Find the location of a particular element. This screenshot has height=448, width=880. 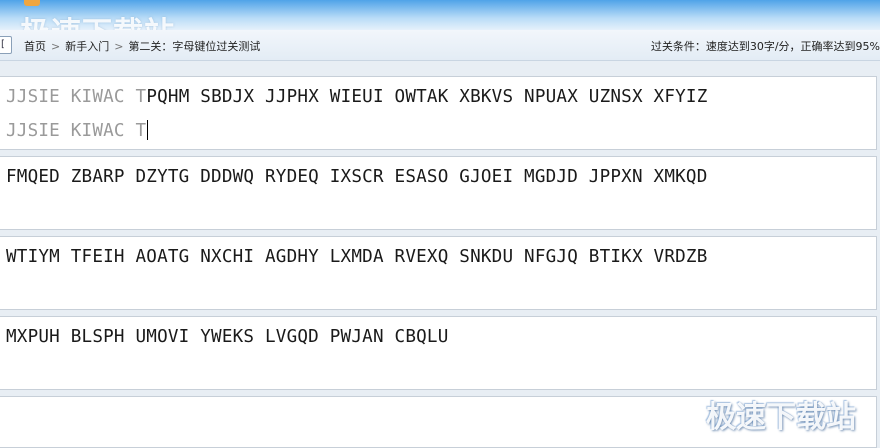

breadcrumb: 首页 > 新手入门 > 第二关：字母键位过关测试 is located at coordinates (142, 46).